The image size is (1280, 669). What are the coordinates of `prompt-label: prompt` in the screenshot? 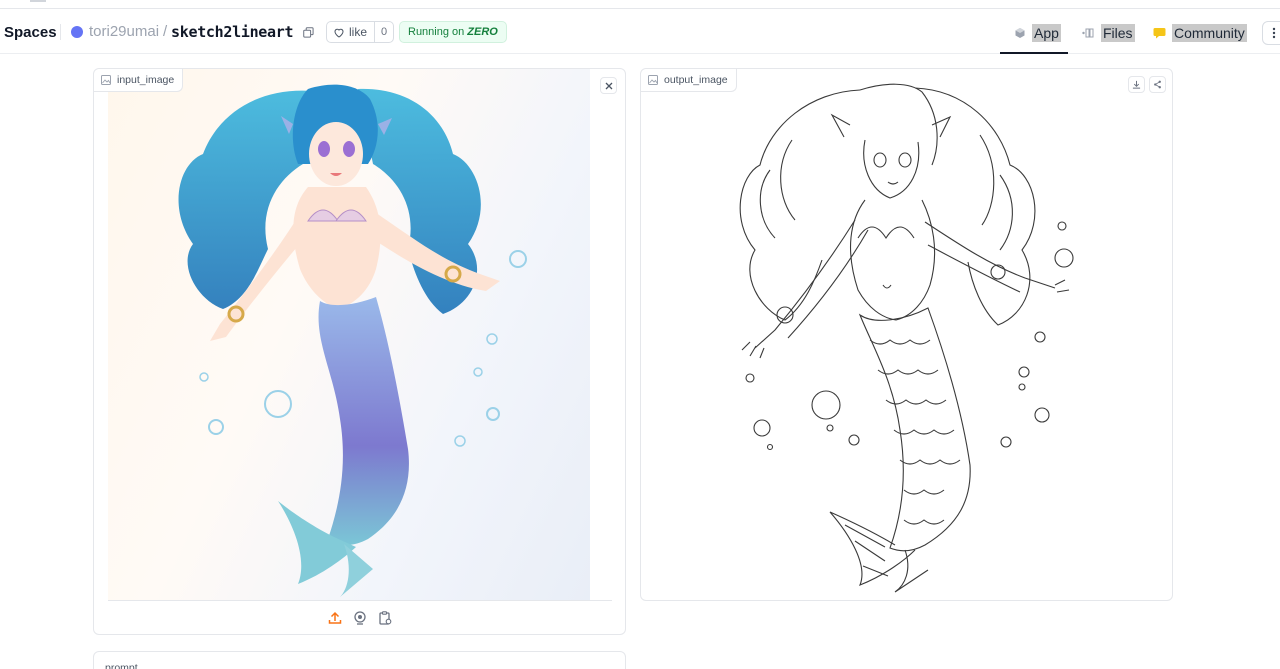 It's located at (121, 665).